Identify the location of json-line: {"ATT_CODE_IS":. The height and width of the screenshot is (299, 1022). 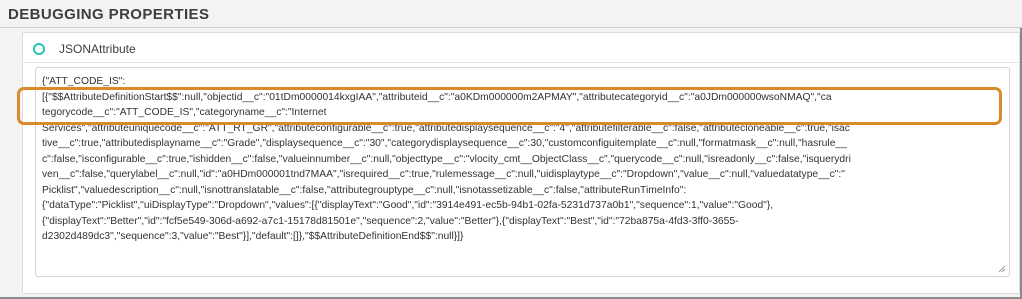
(84, 81).